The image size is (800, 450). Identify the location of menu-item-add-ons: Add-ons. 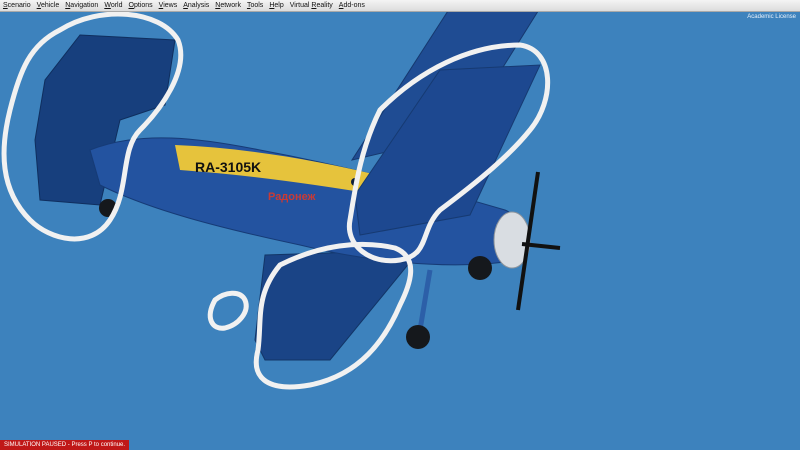
(352, 5).